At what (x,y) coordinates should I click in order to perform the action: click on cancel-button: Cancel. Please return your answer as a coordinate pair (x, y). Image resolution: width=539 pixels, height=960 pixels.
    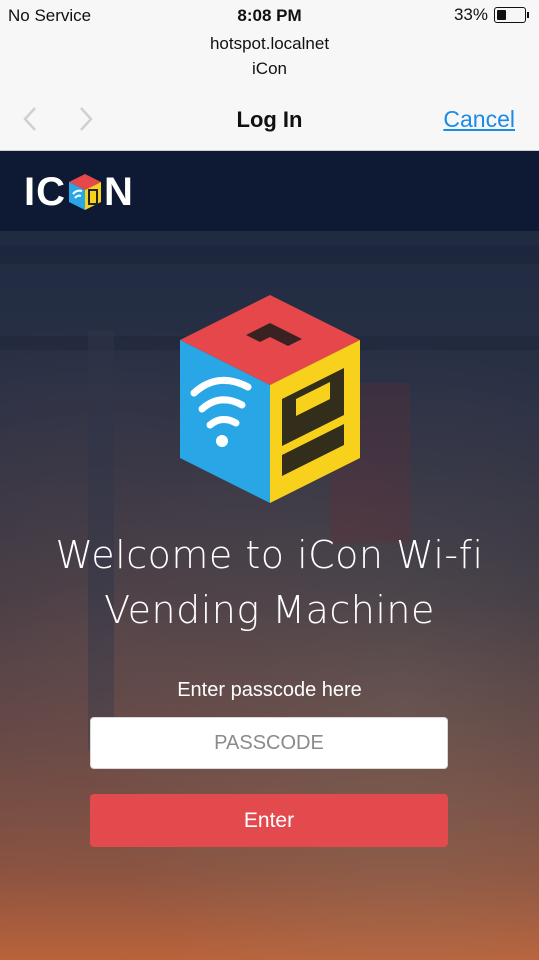
    Looking at the image, I should click on (479, 119).